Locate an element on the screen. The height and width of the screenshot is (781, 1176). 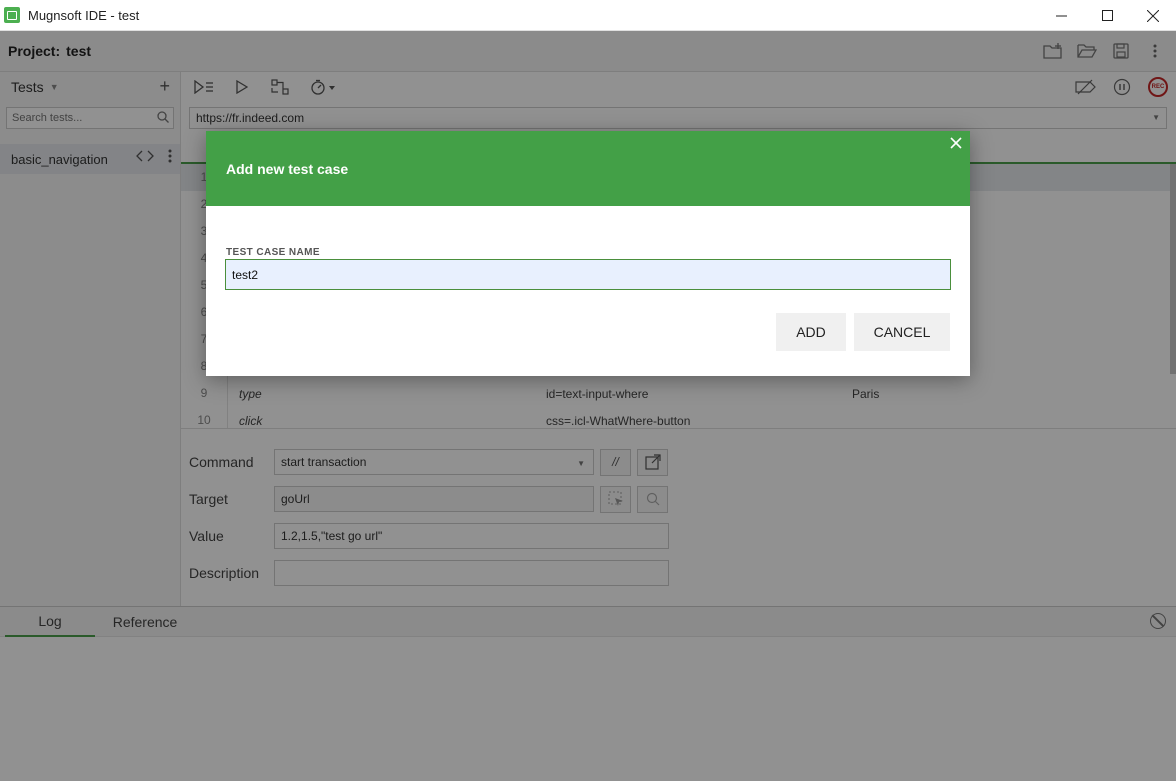
app-logo-icon is located at coordinates (12, 15).